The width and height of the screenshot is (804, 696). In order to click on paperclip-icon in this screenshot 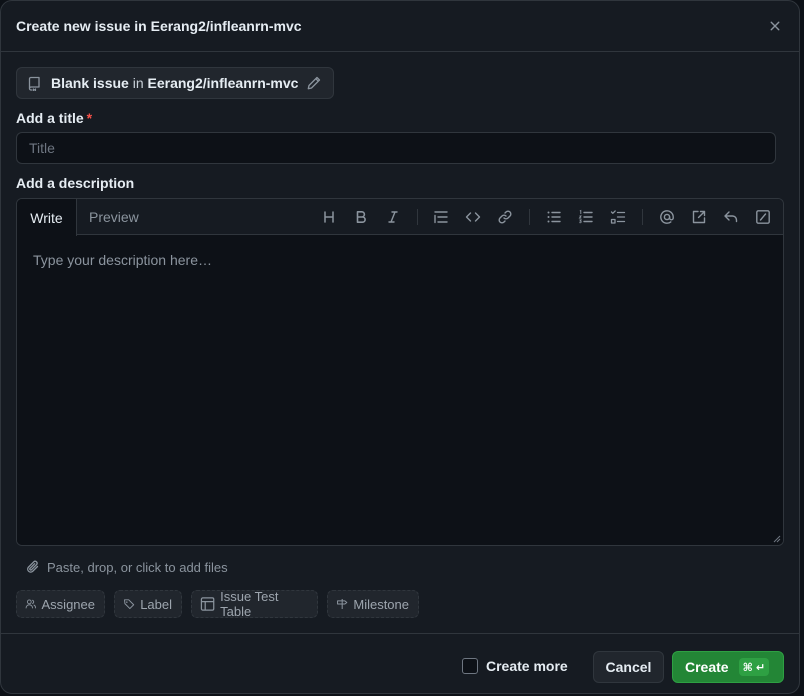, I will do `click(33, 566)`.